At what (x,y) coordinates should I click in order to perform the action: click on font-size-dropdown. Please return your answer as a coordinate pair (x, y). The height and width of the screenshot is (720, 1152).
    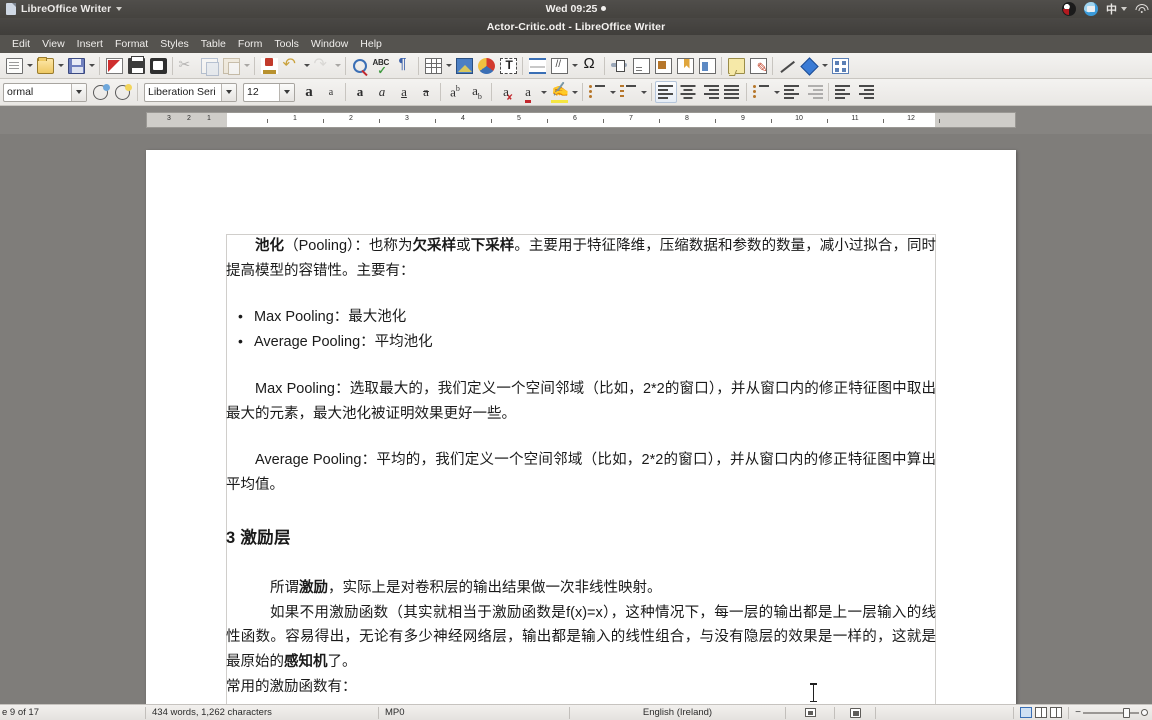
    Looking at the image, I should click on (286, 92).